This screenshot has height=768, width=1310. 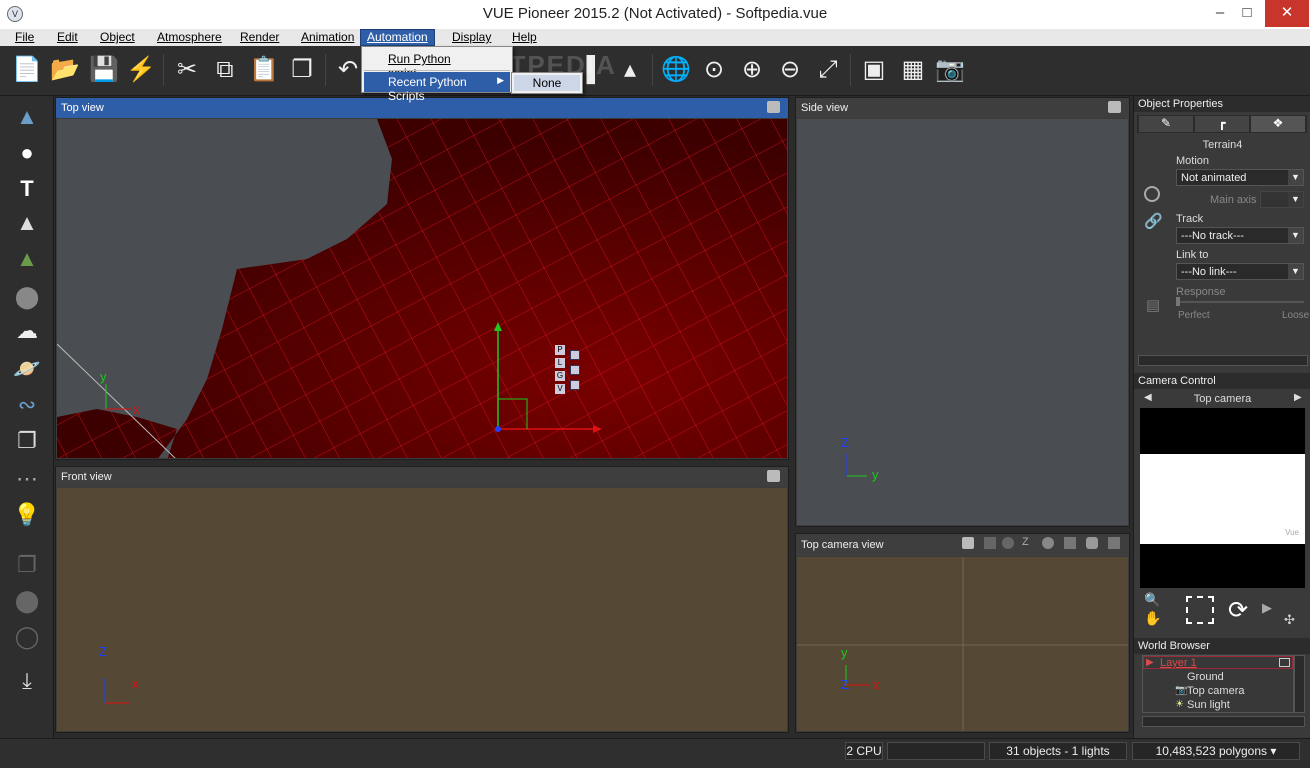 What do you see at coordinates (1216, 751) in the screenshot?
I see `polygon-count: 10,483,523 polygons ▾` at bounding box center [1216, 751].